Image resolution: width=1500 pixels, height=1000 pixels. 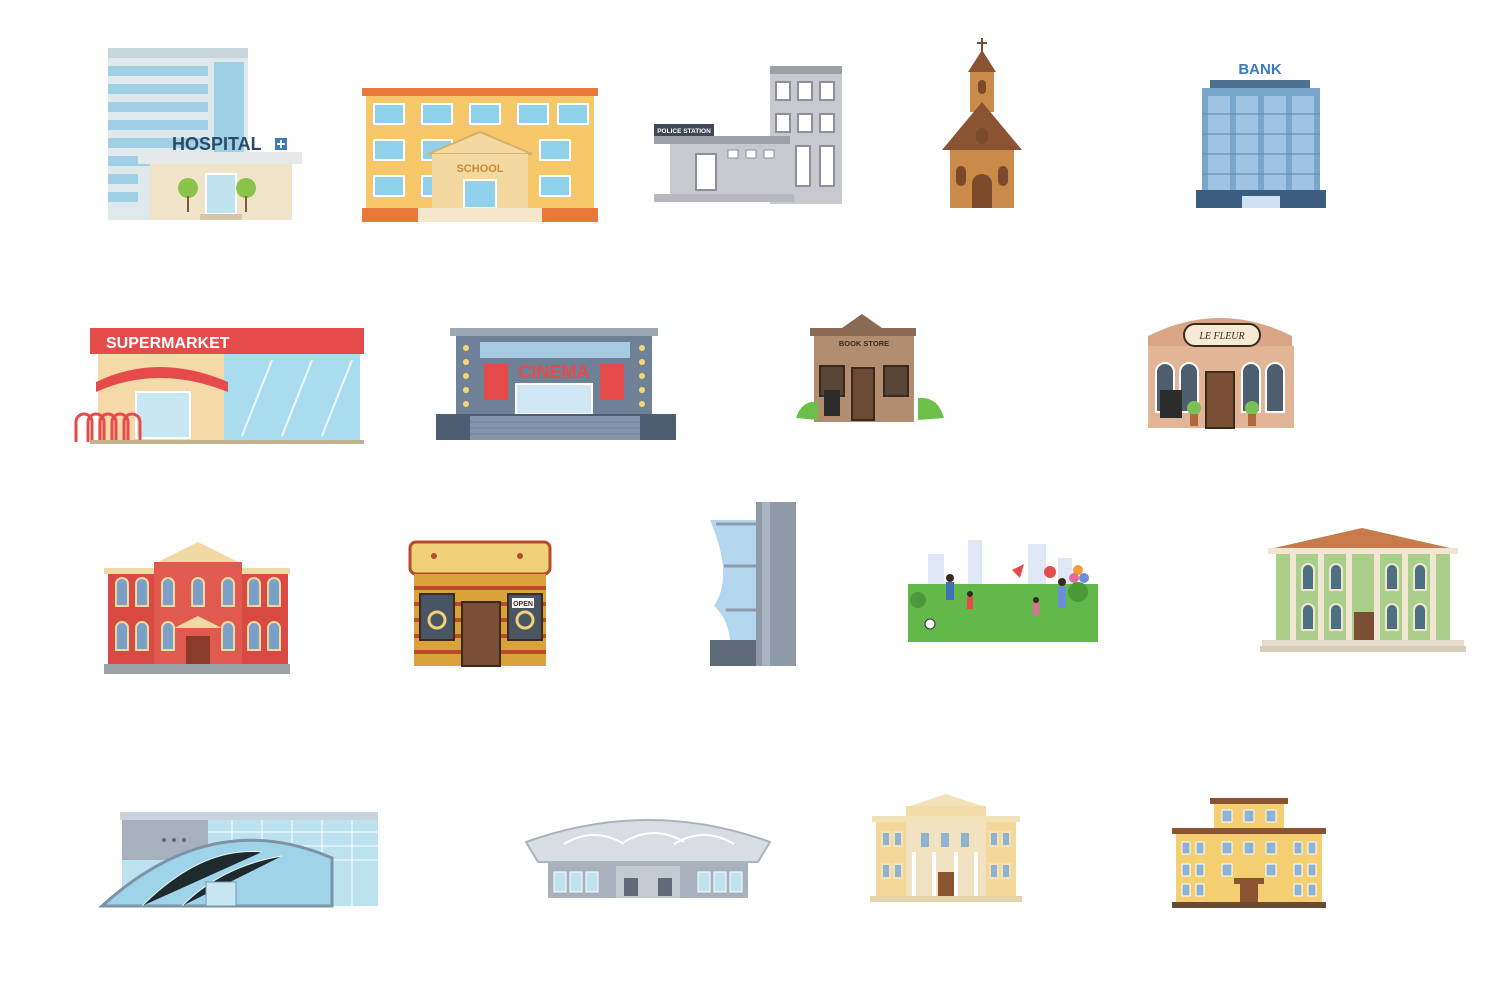 What do you see at coordinates (480, 604) in the screenshot?
I see `bakery-building: OPEN` at bounding box center [480, 604].